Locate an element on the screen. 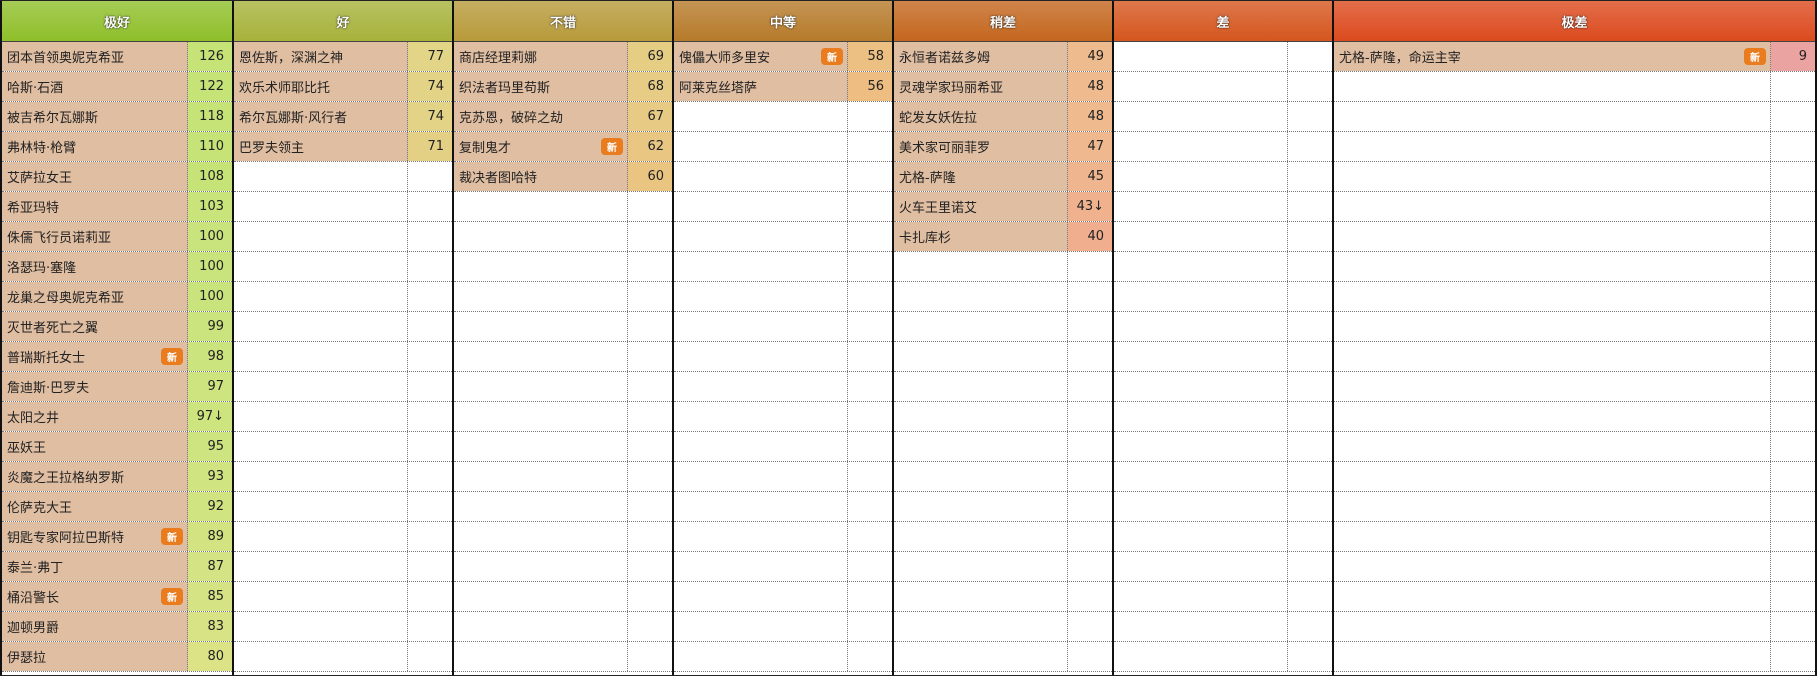  entry-score: 77 is located at coordinates (430, 56).